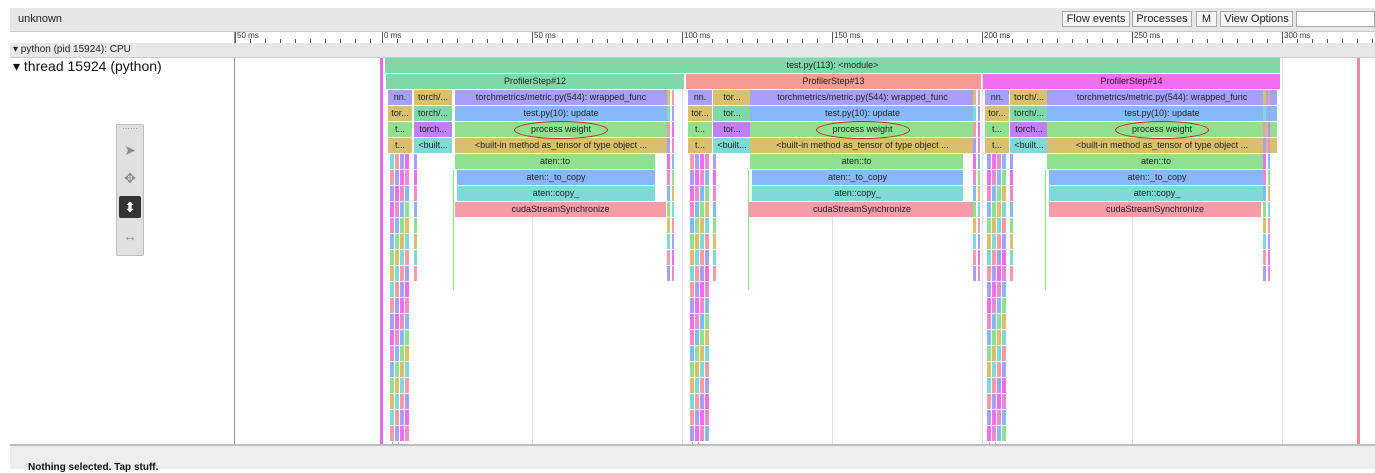 This screenshot has height=473, width=1375. I want to click on update-event: test.py(10): update, so click(862, 113).